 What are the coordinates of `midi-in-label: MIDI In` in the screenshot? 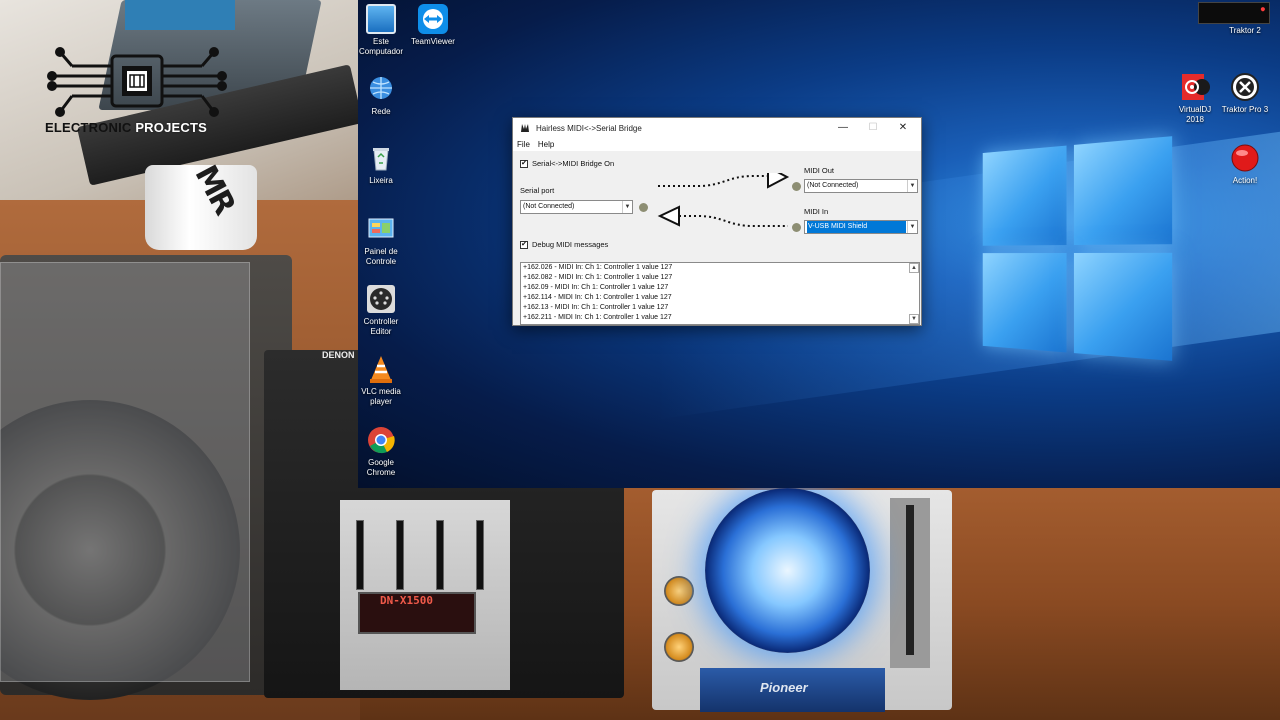 It's located at (816, 211).